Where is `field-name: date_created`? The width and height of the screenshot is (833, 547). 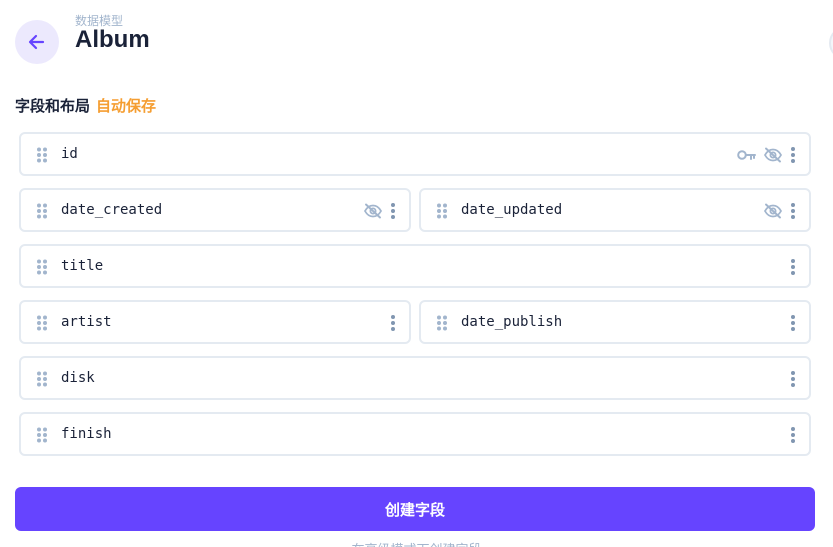
field-name: date_created is located at coordinates (112, 210).